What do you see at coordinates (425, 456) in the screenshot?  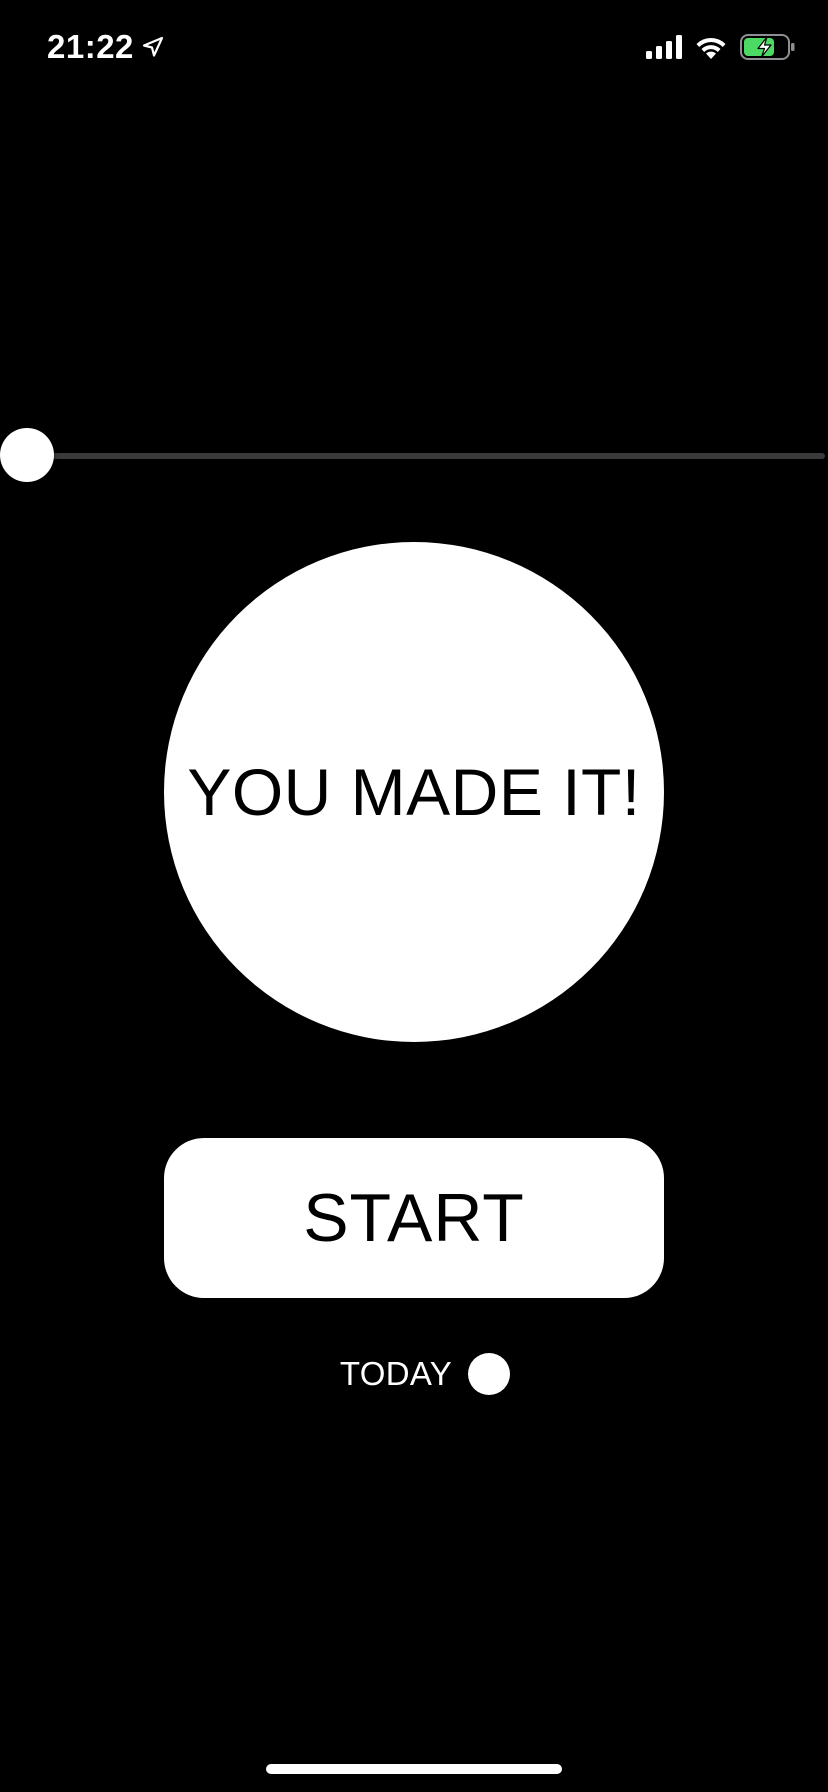 I see `slider-track` at bounding box center [425, 456].